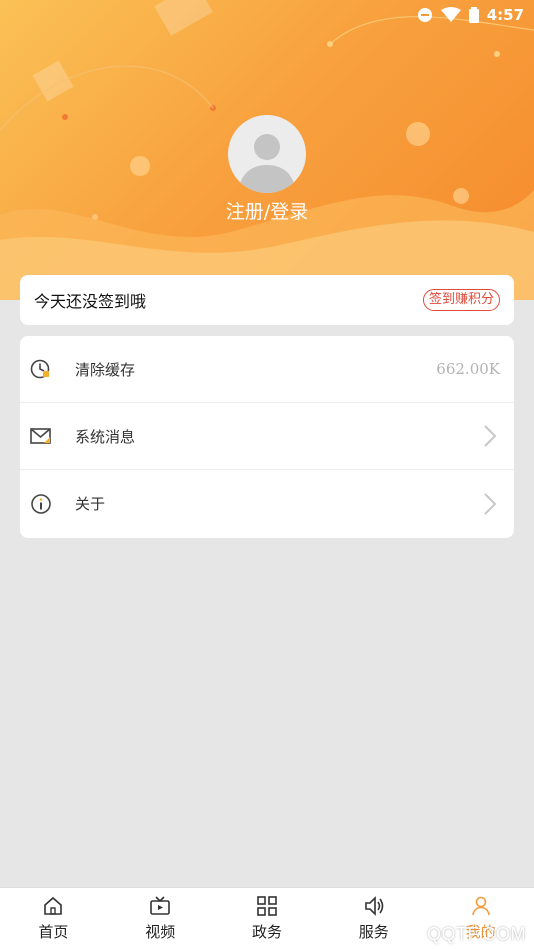 The image size is (534, 949). What do you see at coordinates (424, 15) in the screenshot?
I see `do-not-disturb-icon` at bounding box center [424, 15].